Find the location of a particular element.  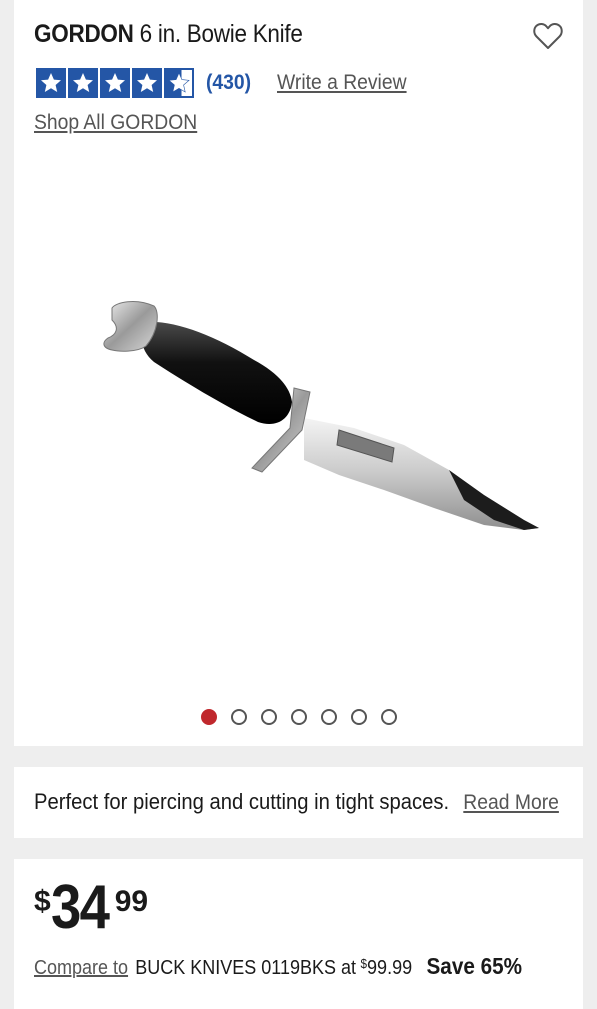

product-name: 6 in. Bowie Knife is located at coordinates (221, 34).